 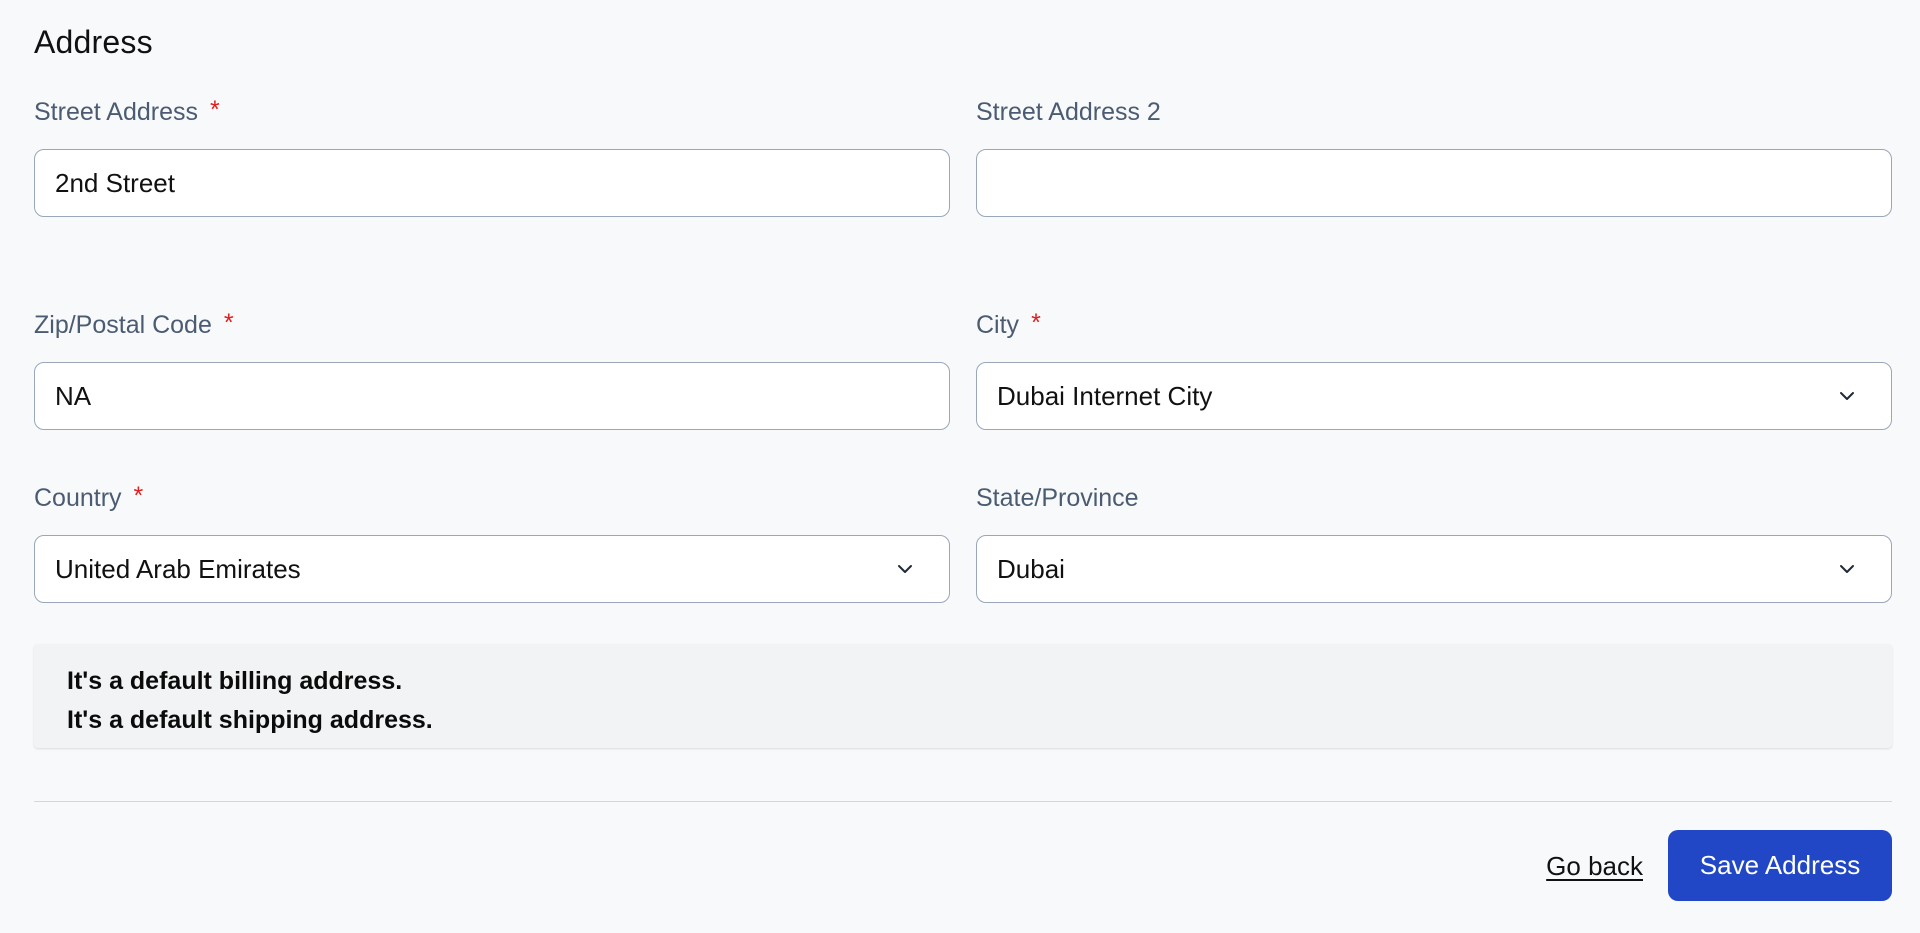 I want to click on street-address-2-field: Street Address 2, so click(x=1434, y=156).